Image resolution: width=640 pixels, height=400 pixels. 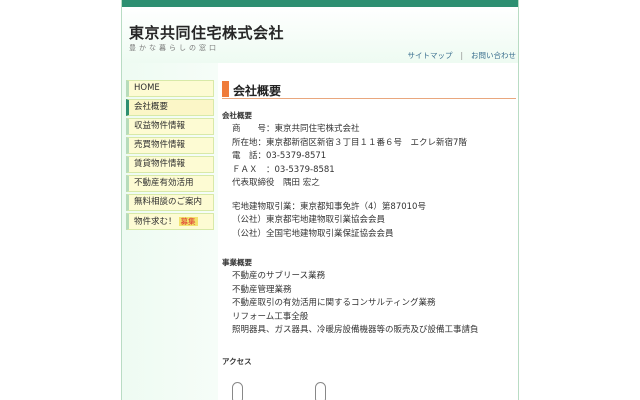 I want to click on sidebar-item-free-consultation: 無料相談のご案内, so click(x=170, y=202).